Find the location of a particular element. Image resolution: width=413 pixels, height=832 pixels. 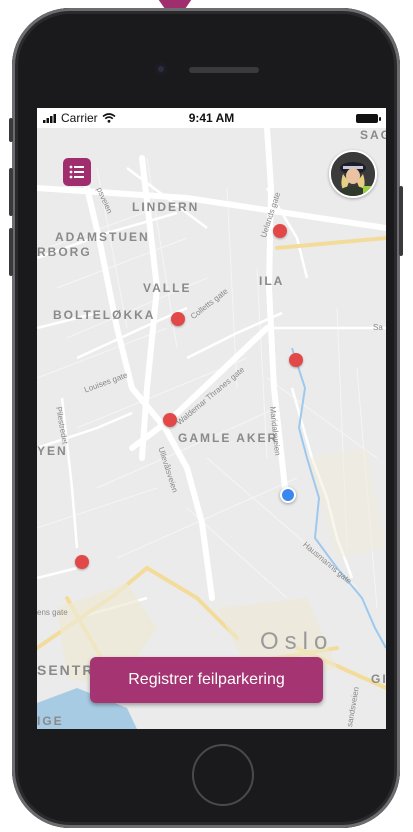

home-button is located at coordinates (223, 775).